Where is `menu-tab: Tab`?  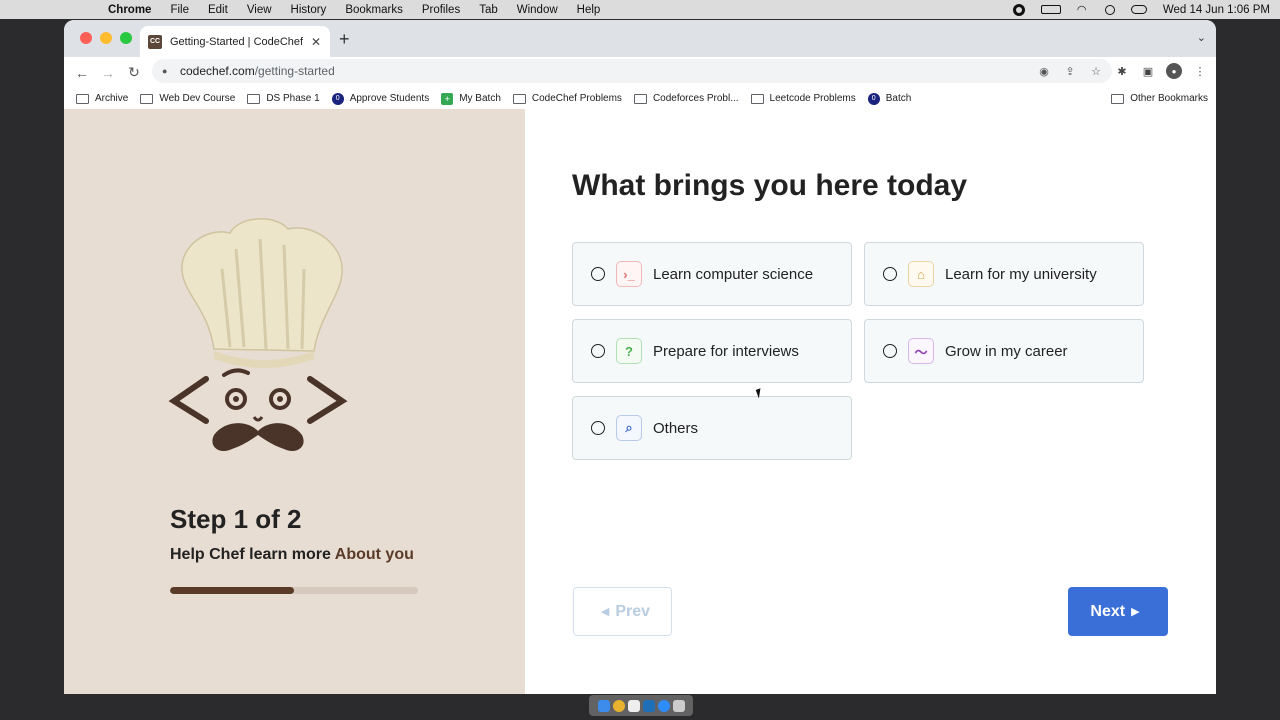 menu-tab: Tab is located at coordinates (488, 10).